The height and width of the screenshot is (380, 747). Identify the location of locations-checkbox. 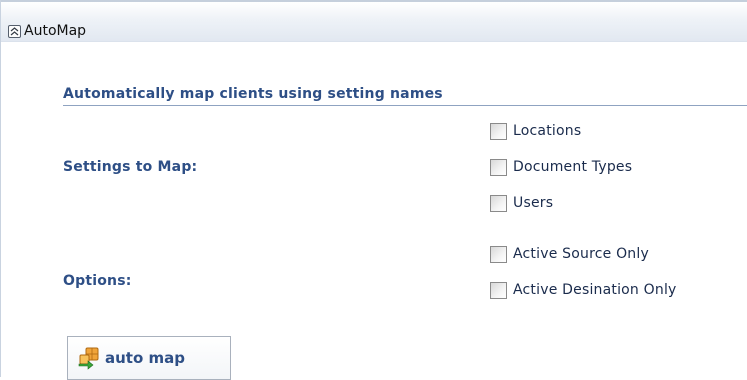
(498, 131).